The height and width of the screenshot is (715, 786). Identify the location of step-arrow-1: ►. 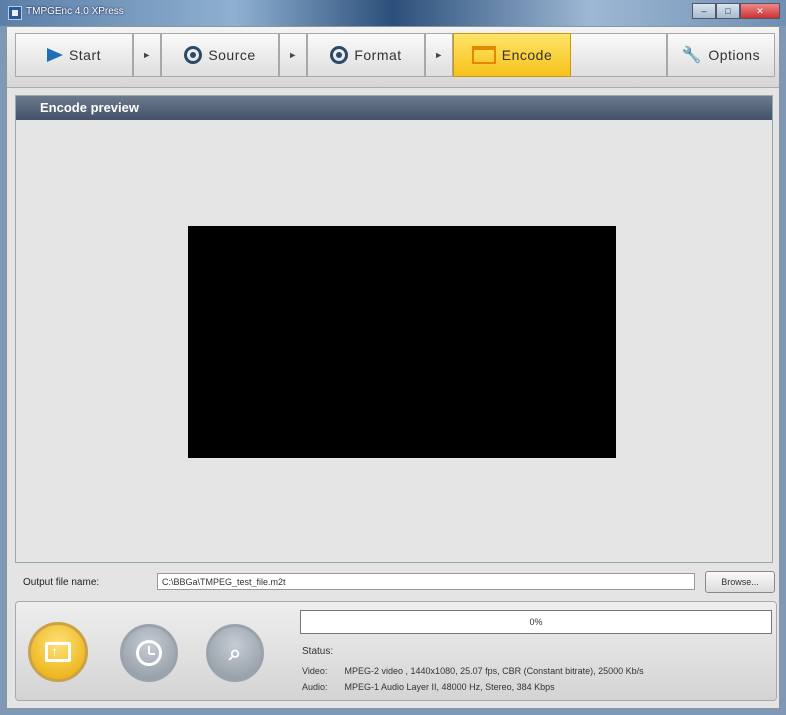
(147, 55).